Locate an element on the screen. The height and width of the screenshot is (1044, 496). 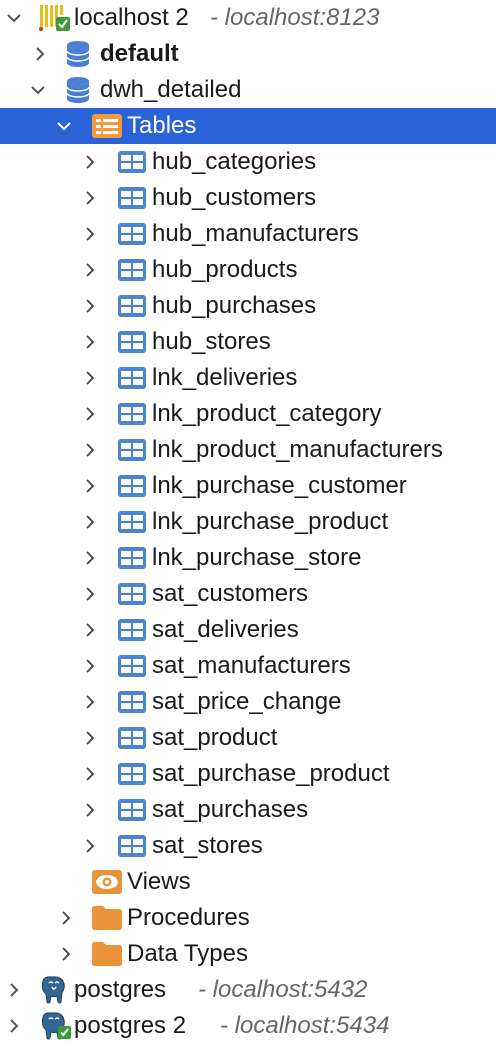
table-label: lnk_product_category is located at coordinates (267, 413).